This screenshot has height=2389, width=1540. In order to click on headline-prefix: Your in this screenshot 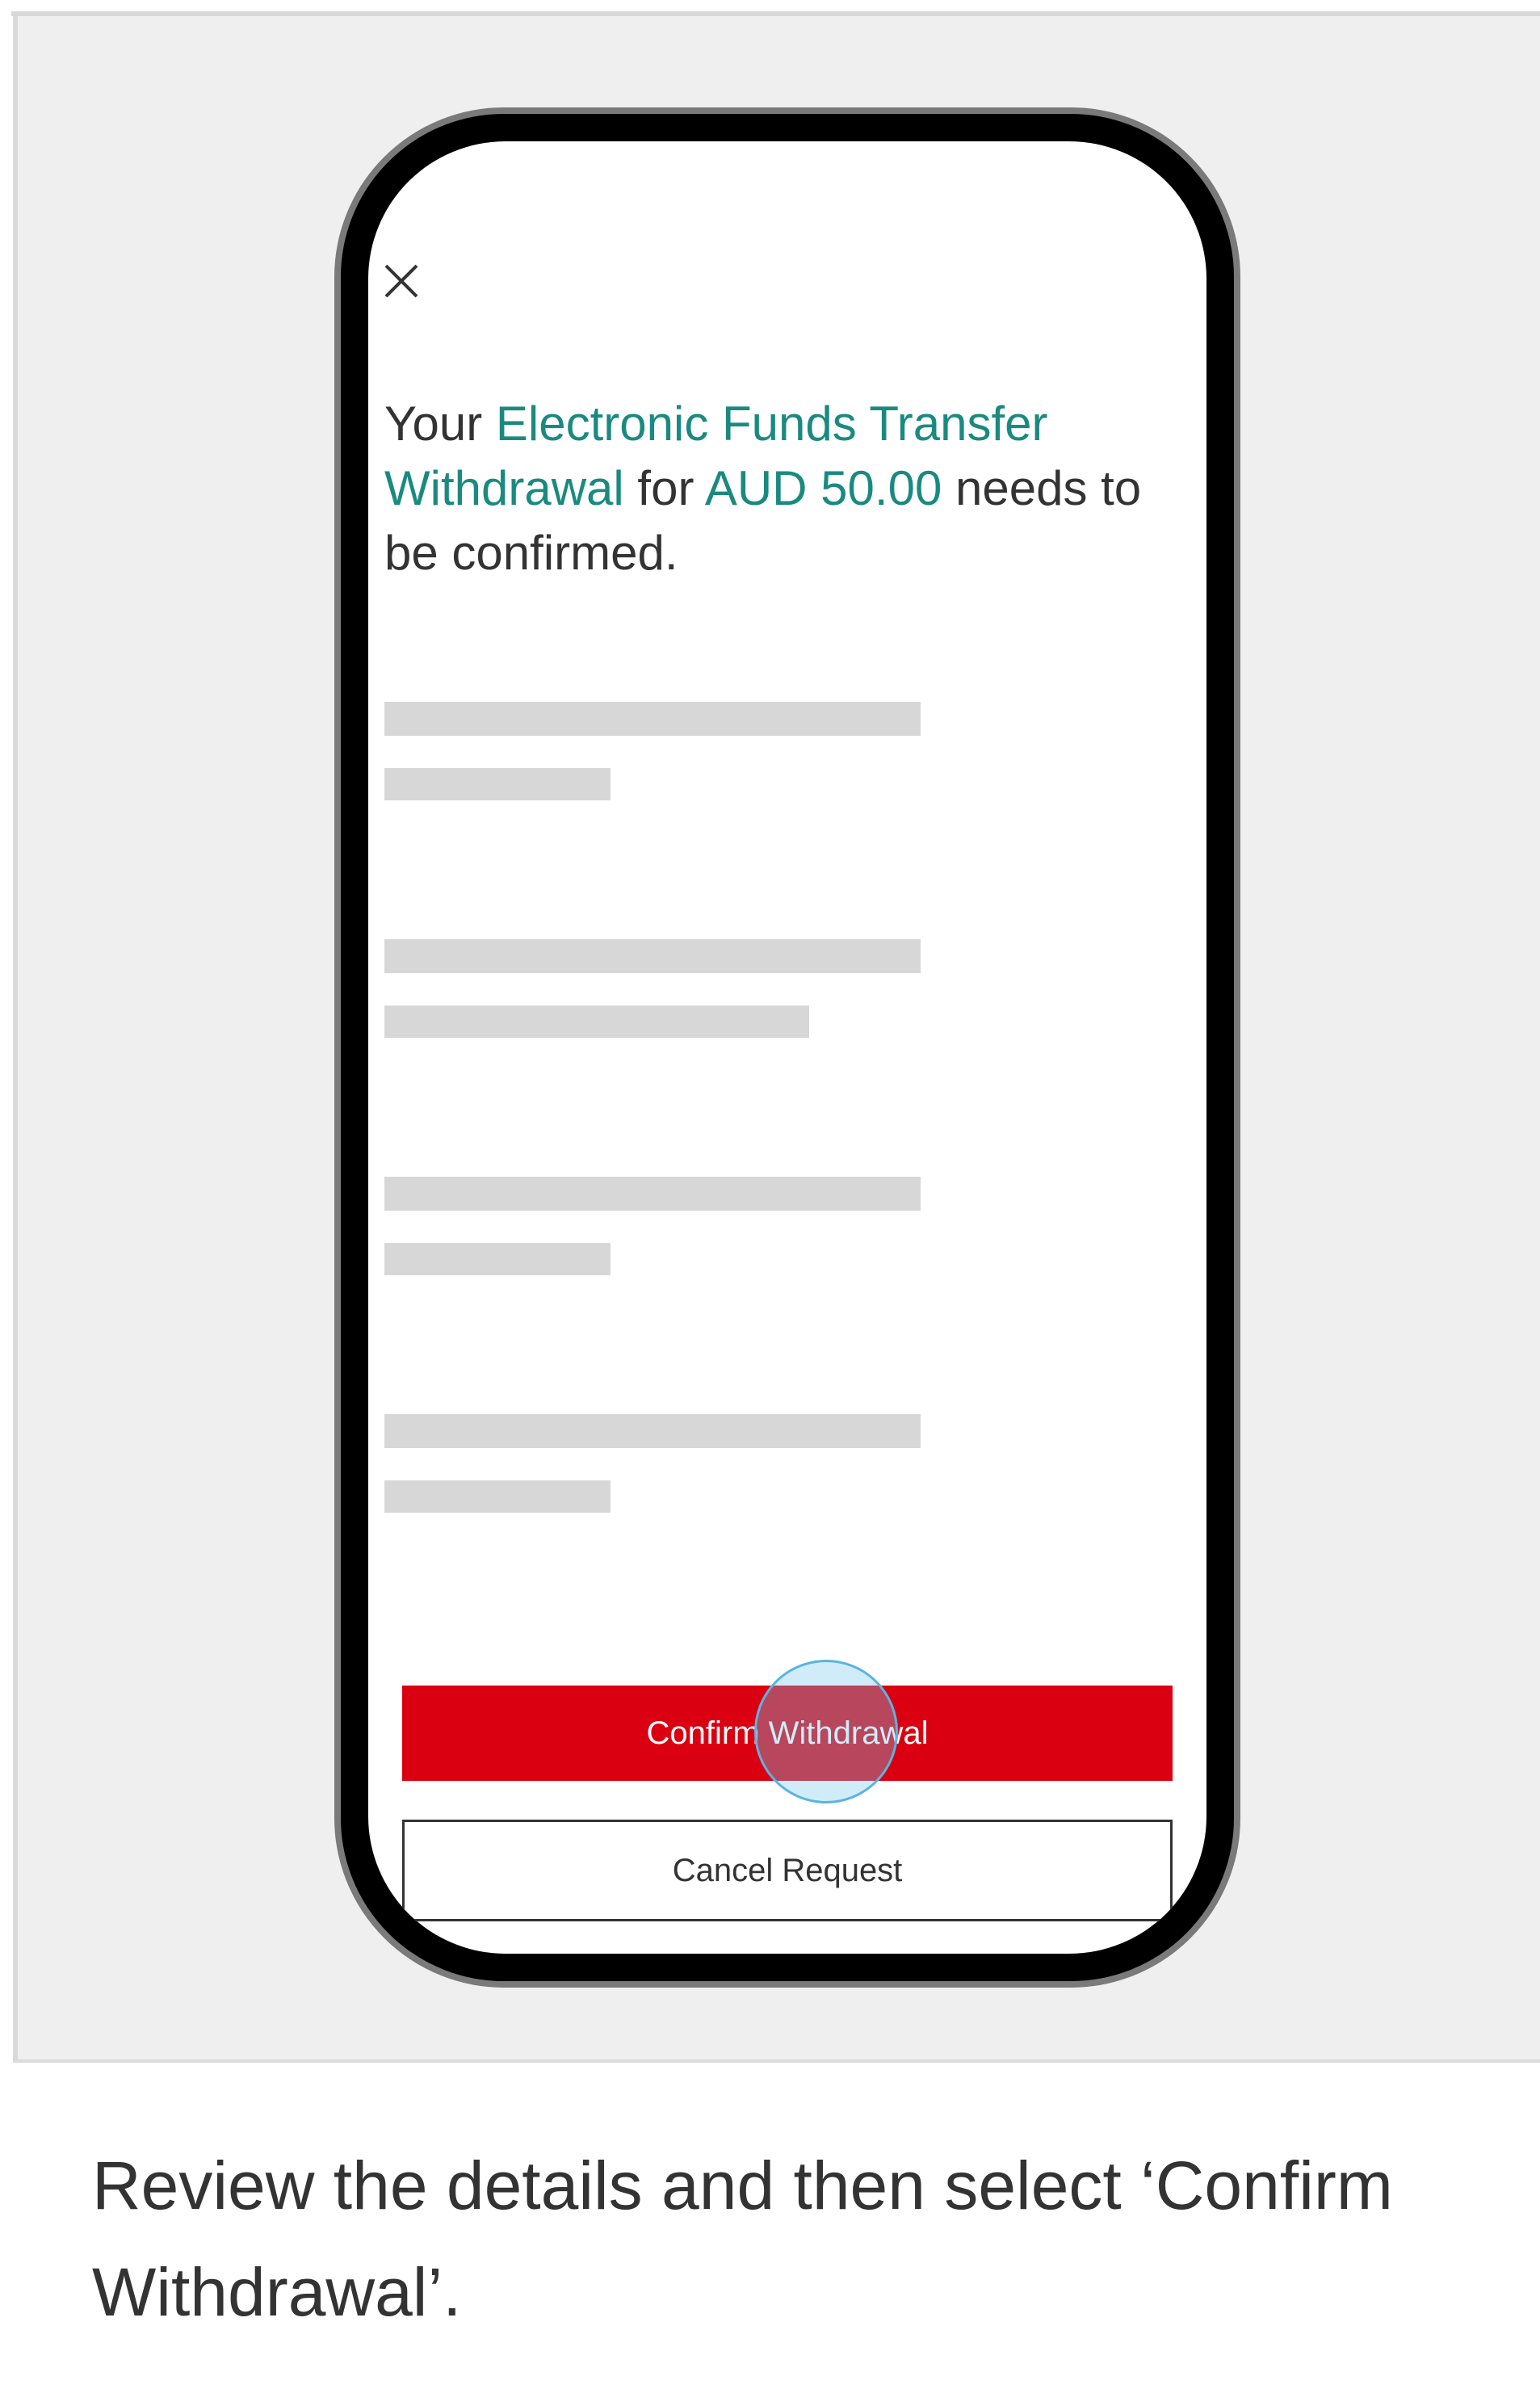, I will do `click(434, 424)`.